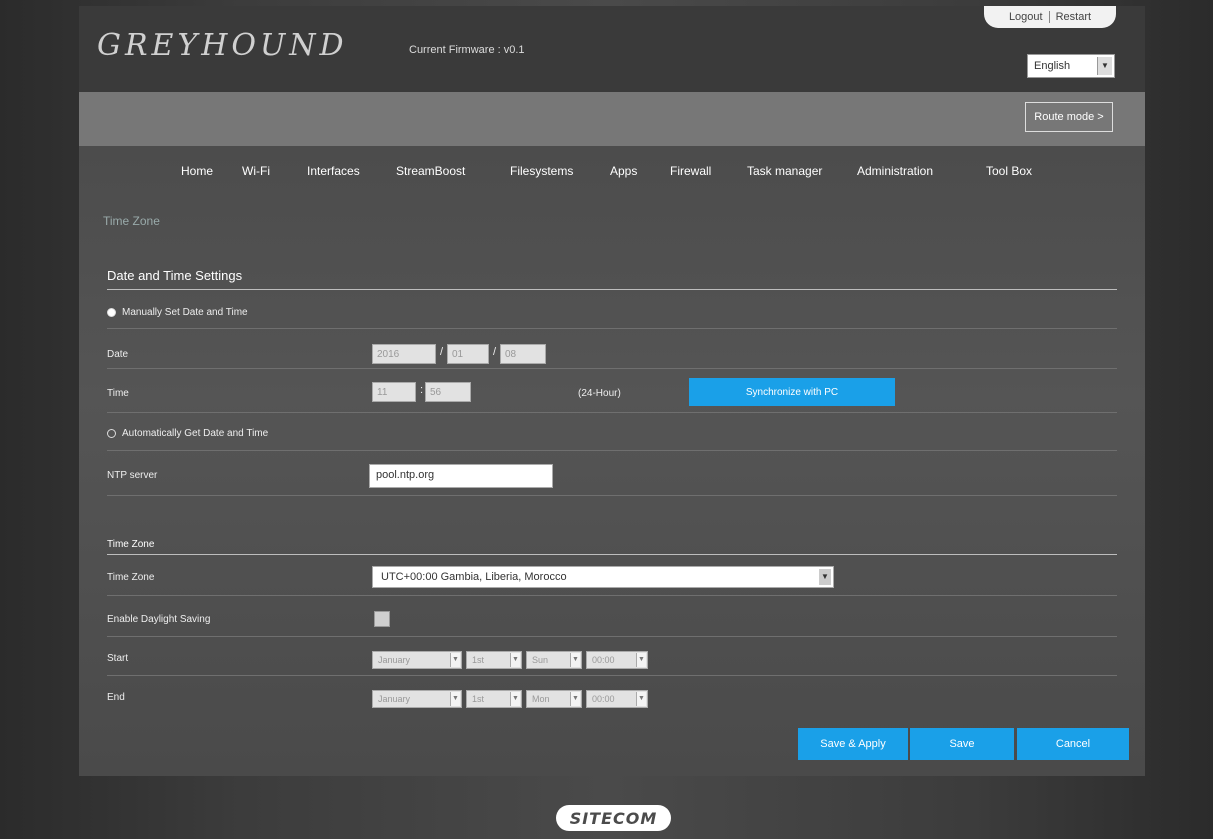  What do you see at coordinates (118, 658) in the screenshot?
I see `dst-start-label: Start` at bounding box center [118, 658].